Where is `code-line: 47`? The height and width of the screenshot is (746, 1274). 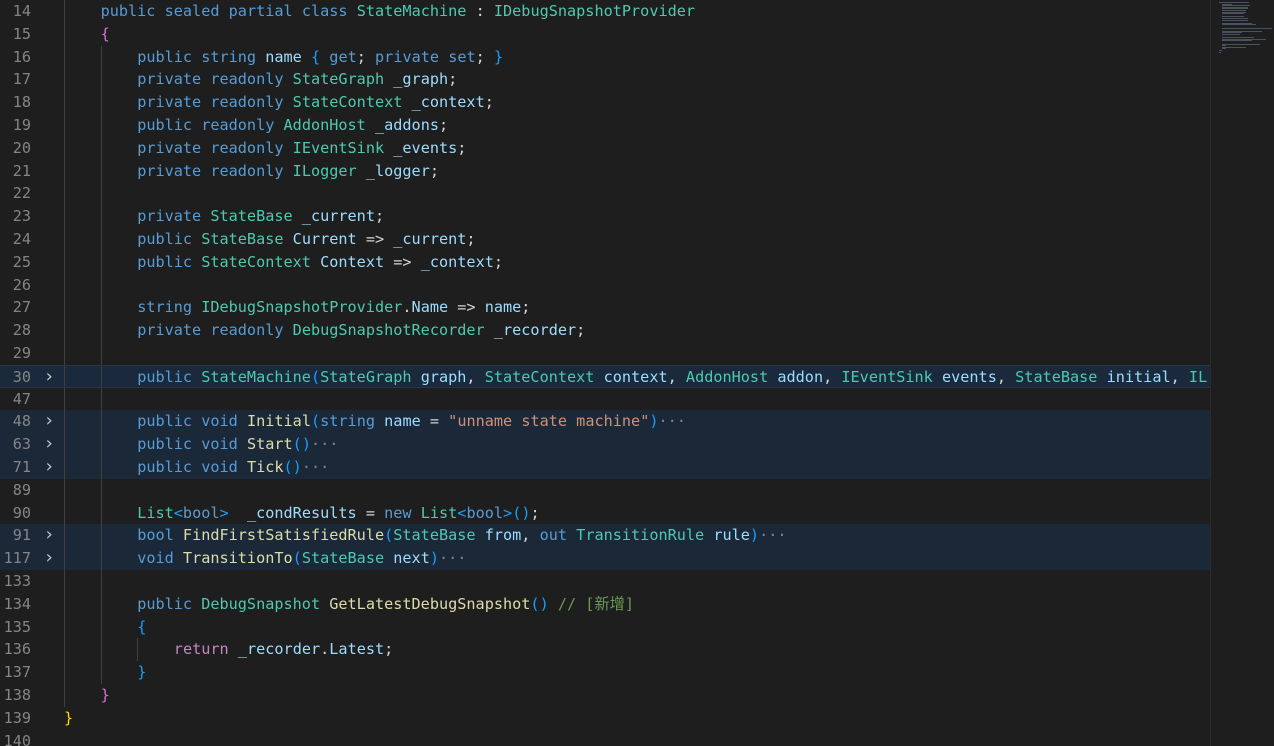
code-line: 47 is located at coordinates (605, 399).